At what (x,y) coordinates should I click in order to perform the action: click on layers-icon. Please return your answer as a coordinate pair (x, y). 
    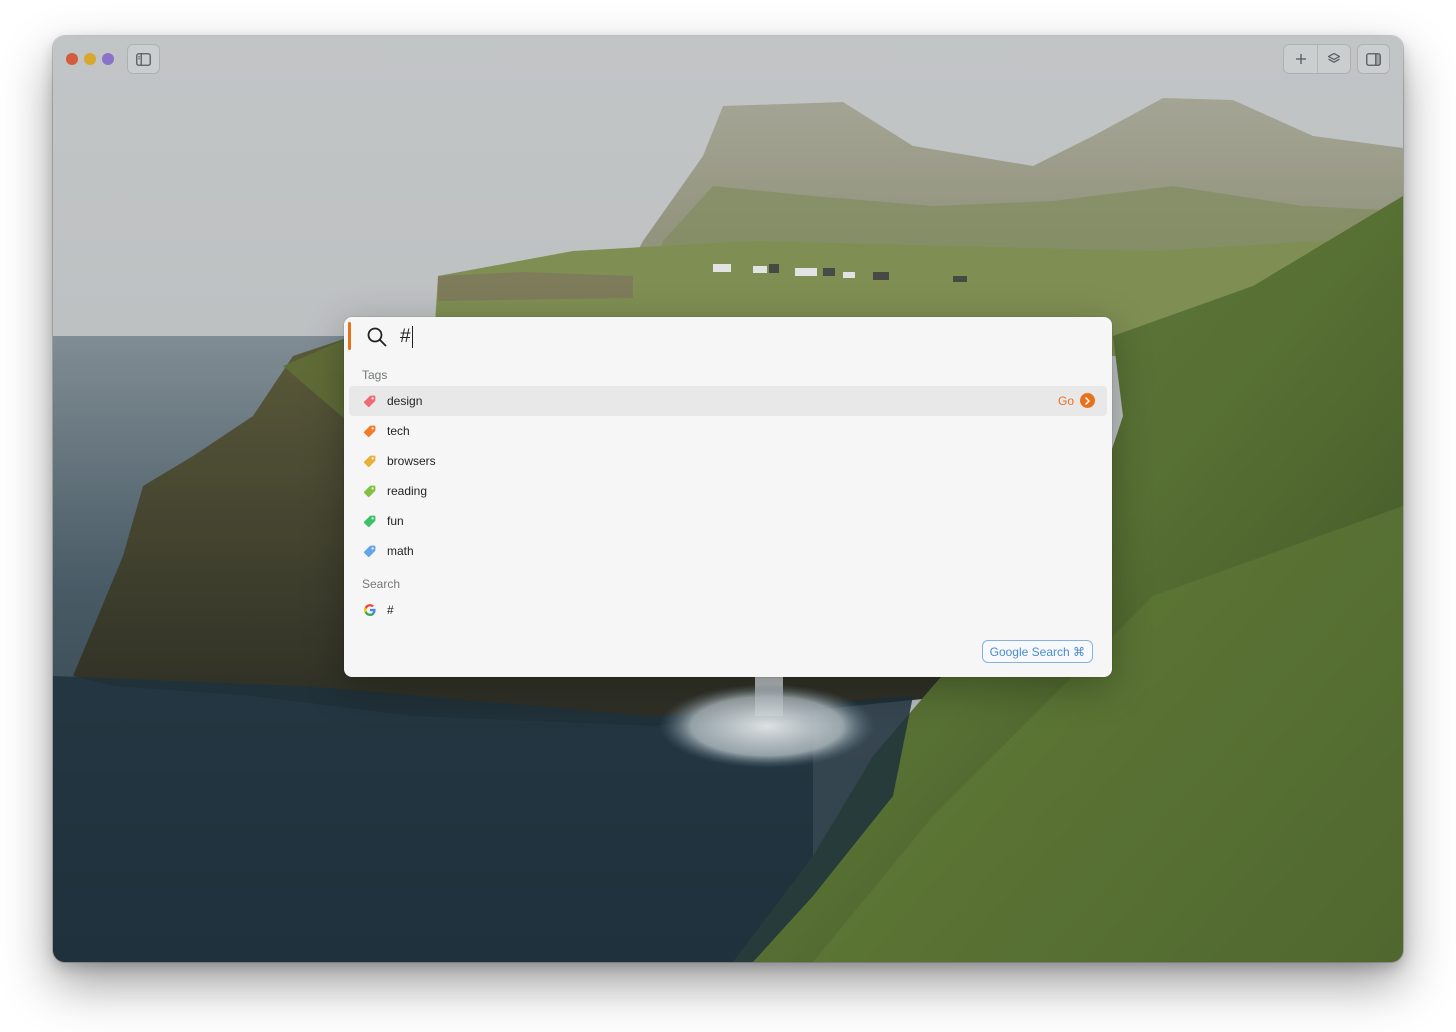
    Looking at the image, I should click on (1334, 57).